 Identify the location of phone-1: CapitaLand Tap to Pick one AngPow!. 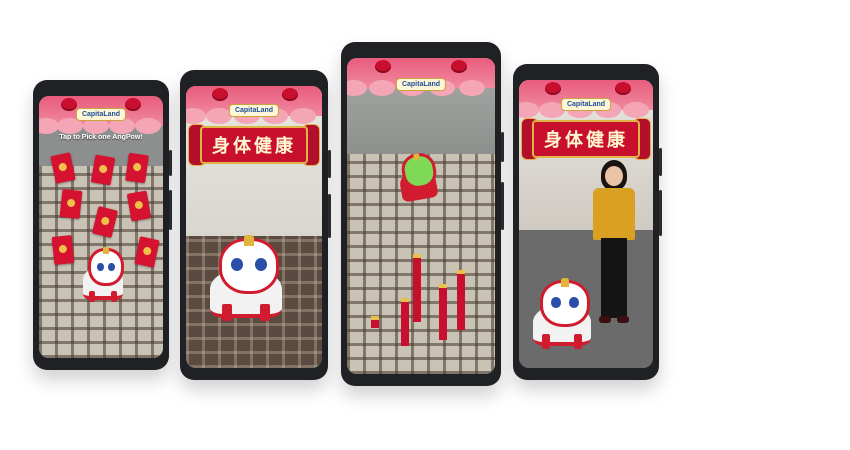
(102, 225).